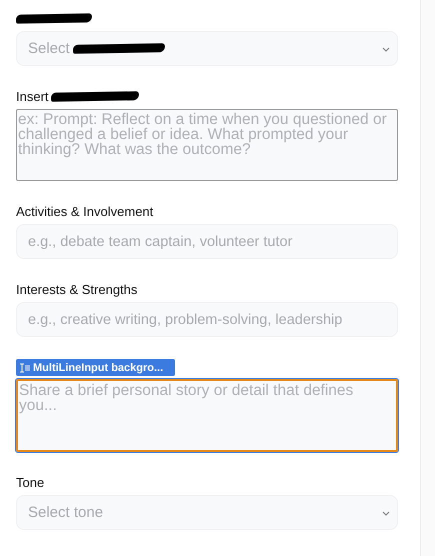  I want to click on text-area: ex: Prompt: Reflect on a time when you questioned or challenged a belief or idea. What prompted your thinking? What was the outcome?, so click(207, 145).